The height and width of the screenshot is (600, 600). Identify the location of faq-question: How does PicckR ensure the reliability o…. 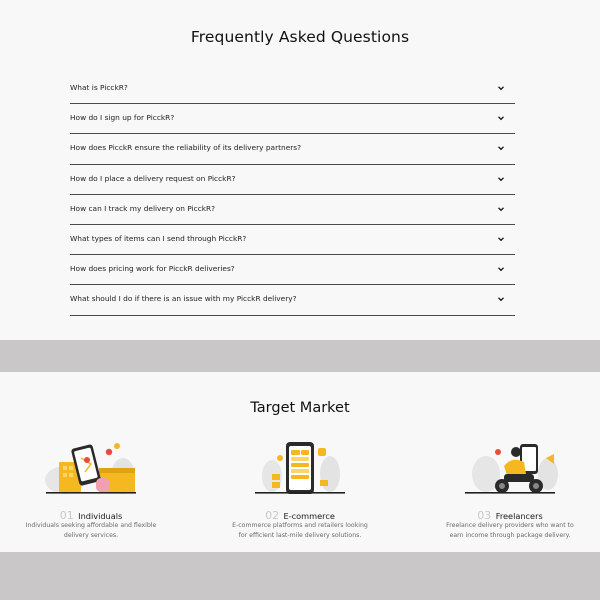
(186, 148).